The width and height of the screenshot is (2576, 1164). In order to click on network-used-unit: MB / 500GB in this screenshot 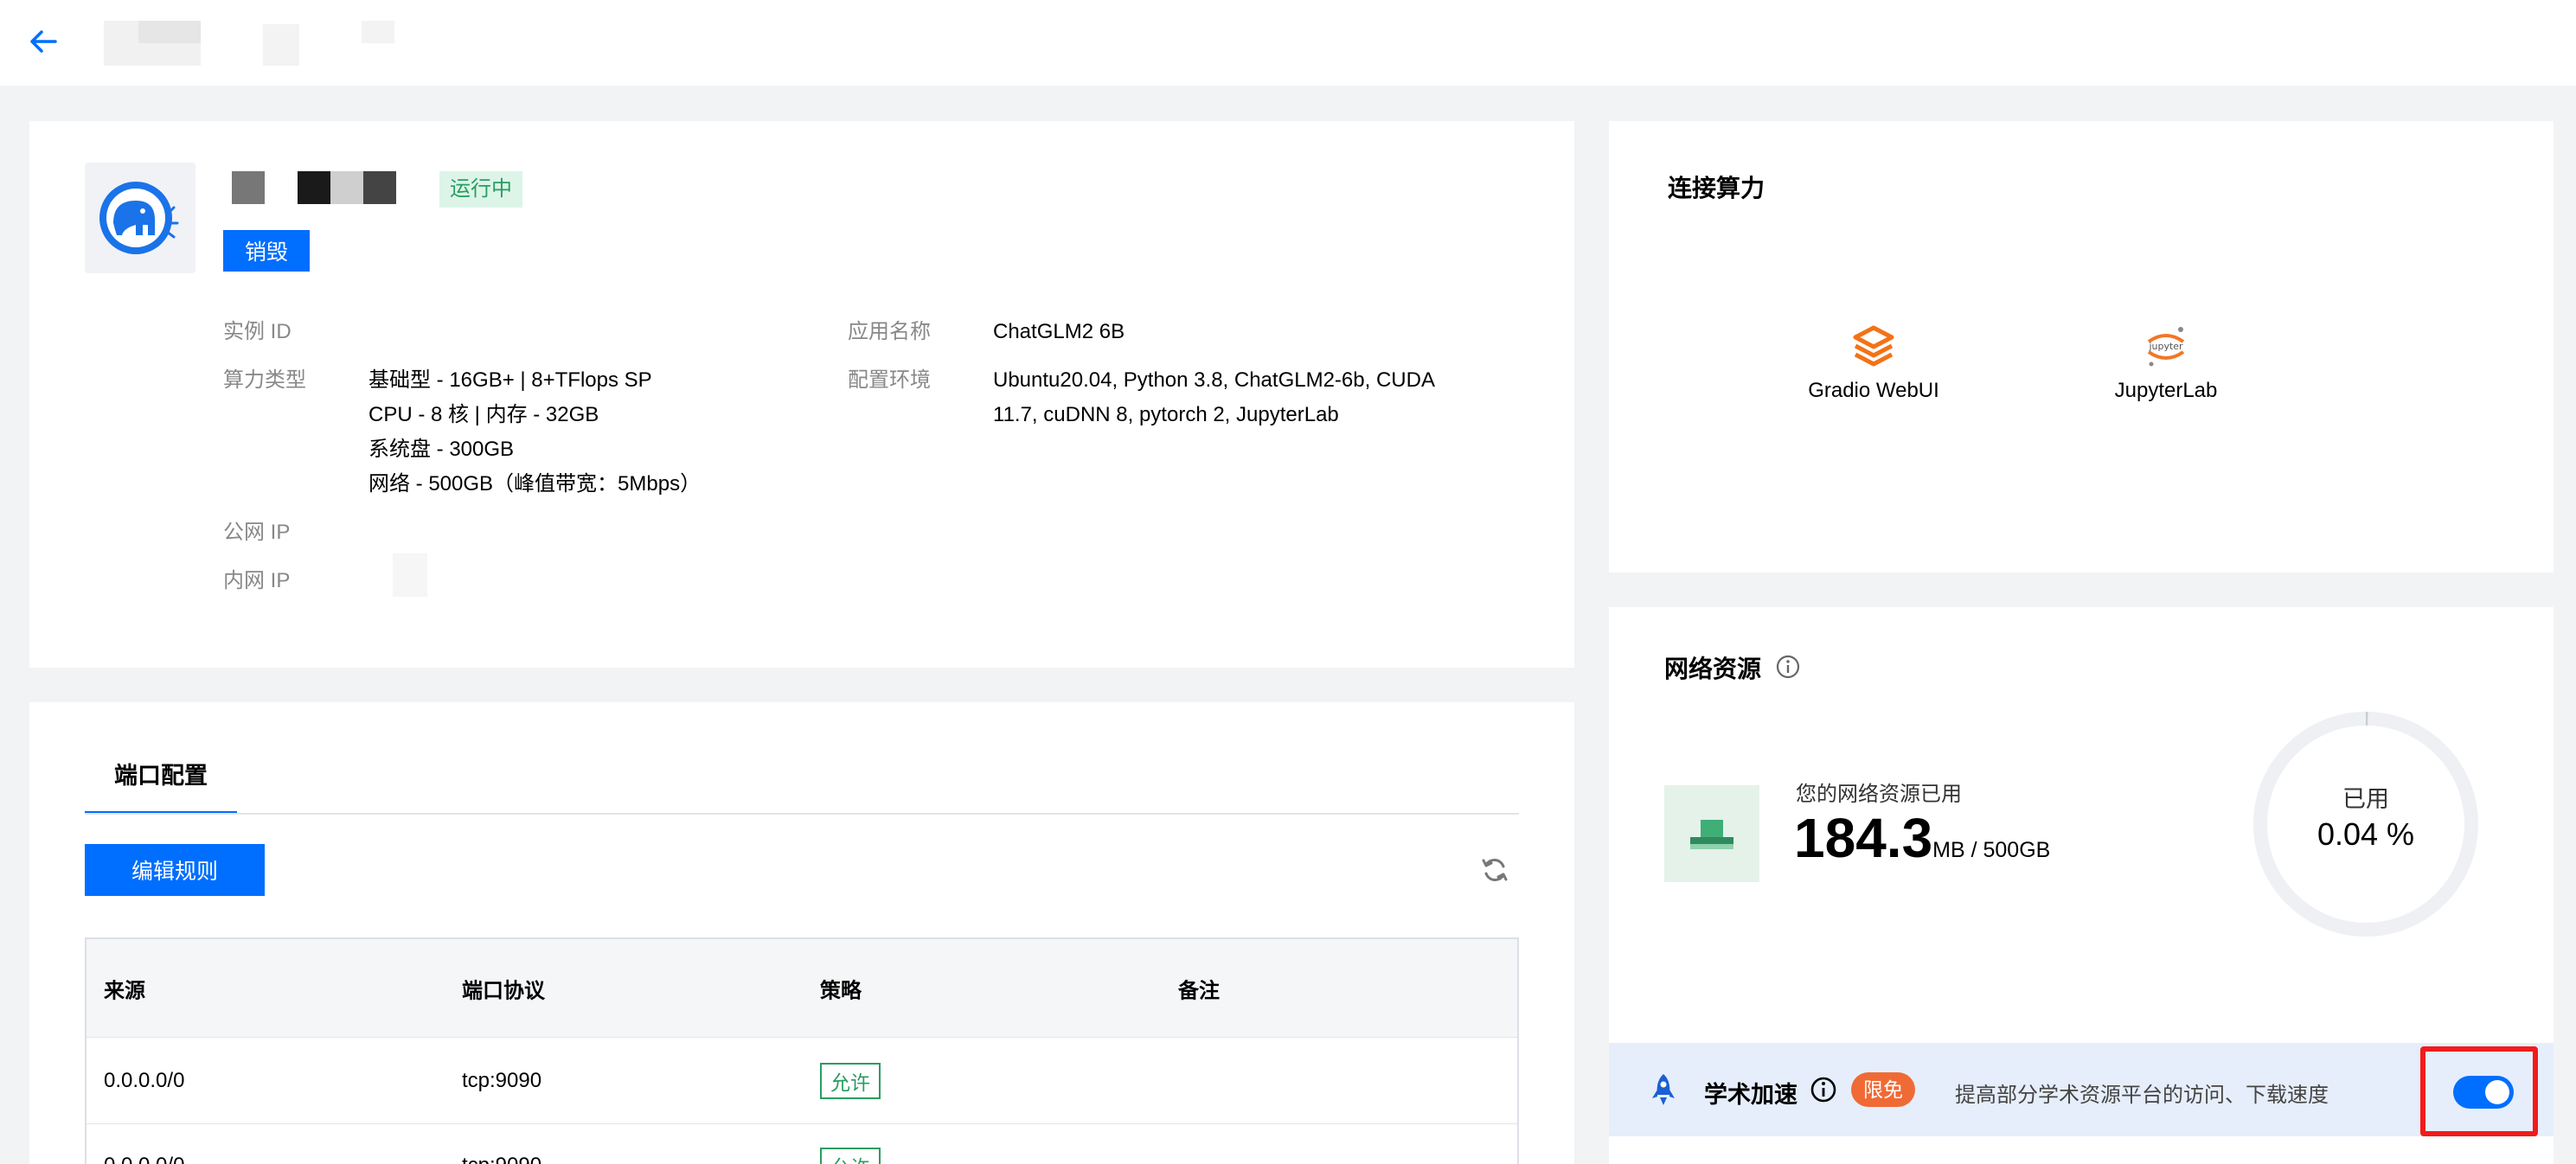, I will do `click(1991, 850)`.